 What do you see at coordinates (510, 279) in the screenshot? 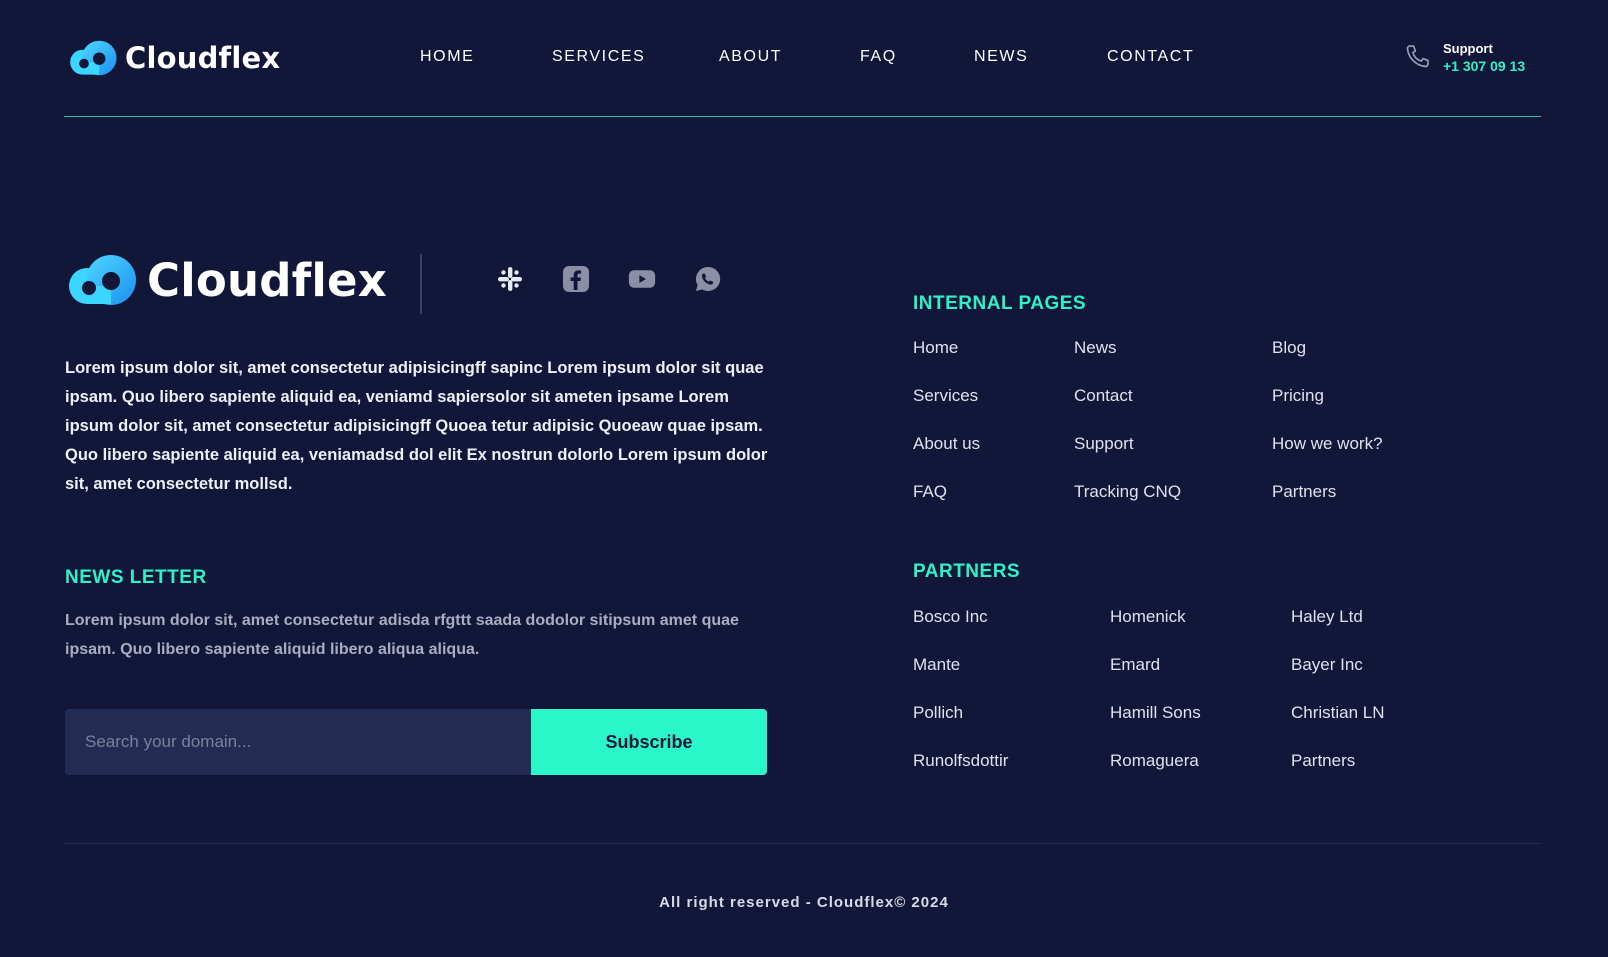
I see `slack-icon` at bounding box center [510, 279].